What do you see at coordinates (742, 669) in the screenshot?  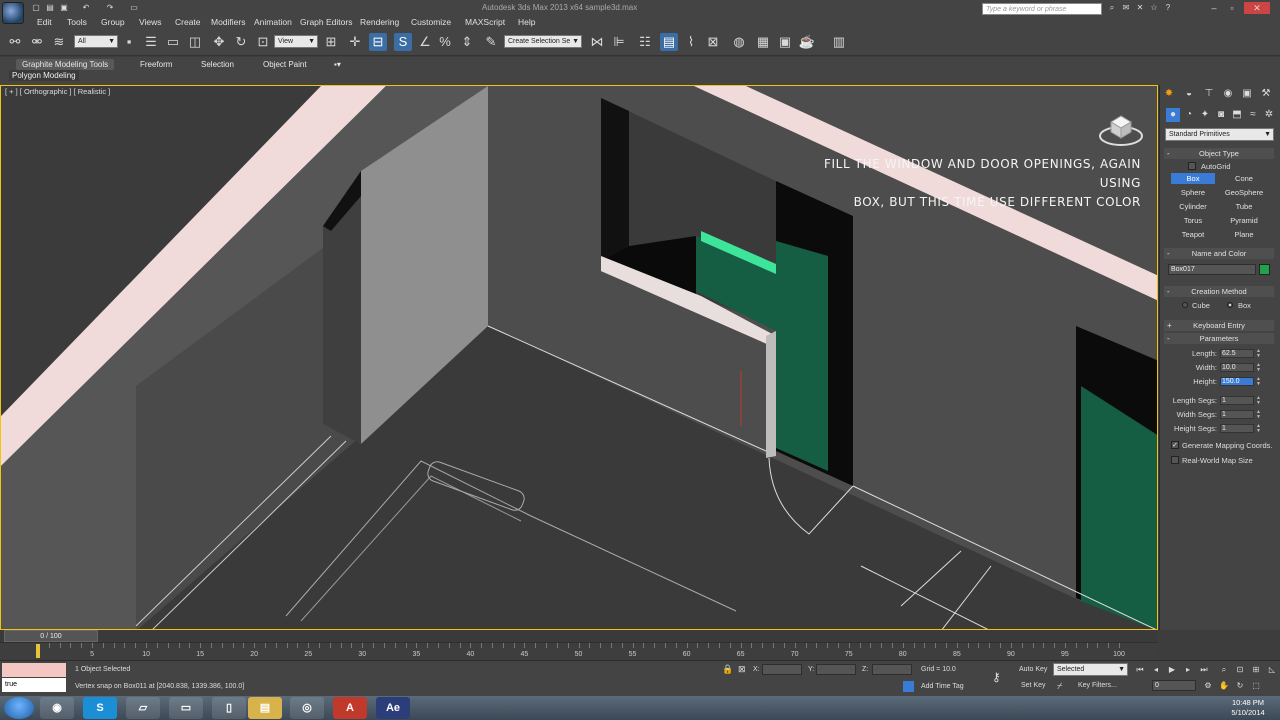 I see `absolute-mode-icon: ⊠` at bounding box center [742, 669].